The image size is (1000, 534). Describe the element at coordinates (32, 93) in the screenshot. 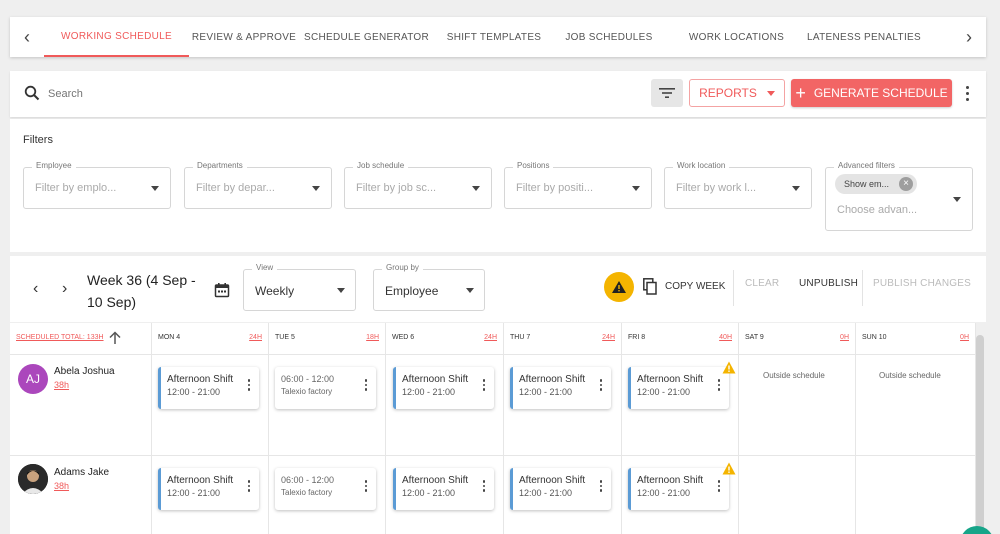

I see `search-icon` at that location.